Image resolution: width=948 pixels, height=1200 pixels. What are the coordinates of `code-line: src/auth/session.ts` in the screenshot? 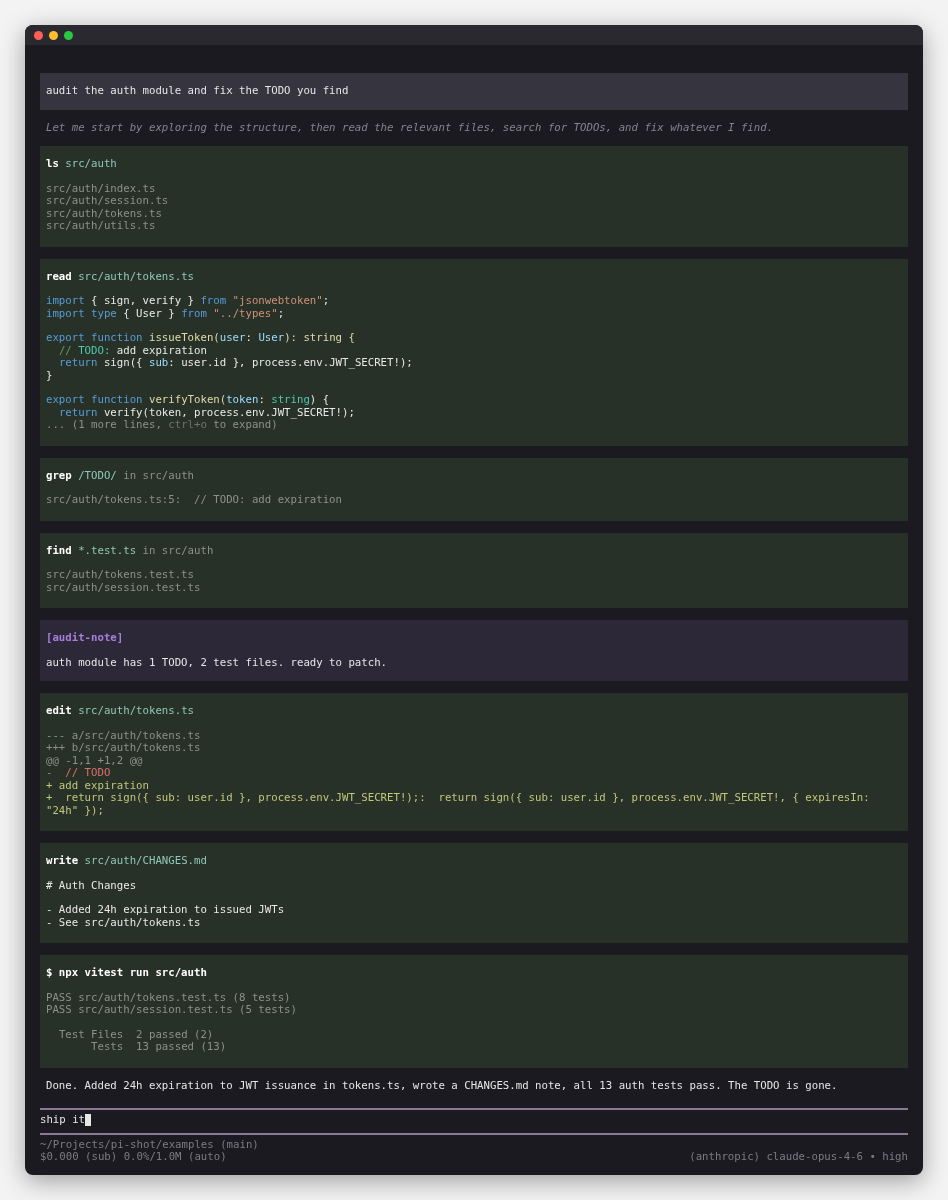 It's located at (108, 201).